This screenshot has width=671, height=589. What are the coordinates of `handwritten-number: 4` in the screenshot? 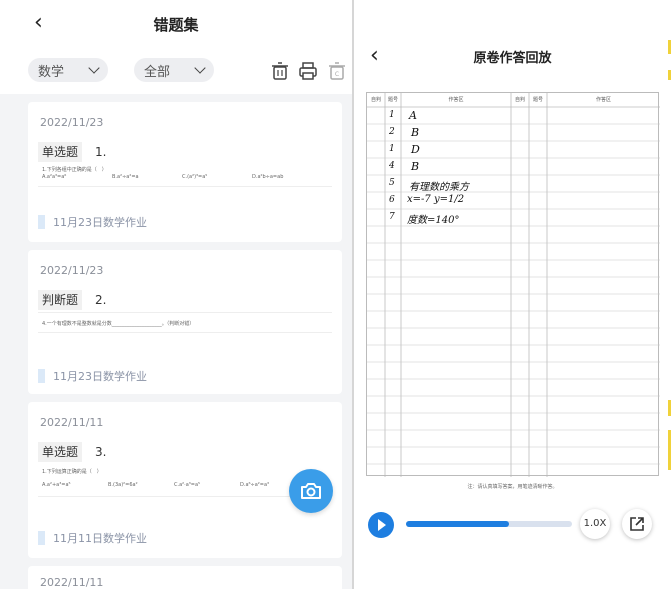 It's located at (392, 166).